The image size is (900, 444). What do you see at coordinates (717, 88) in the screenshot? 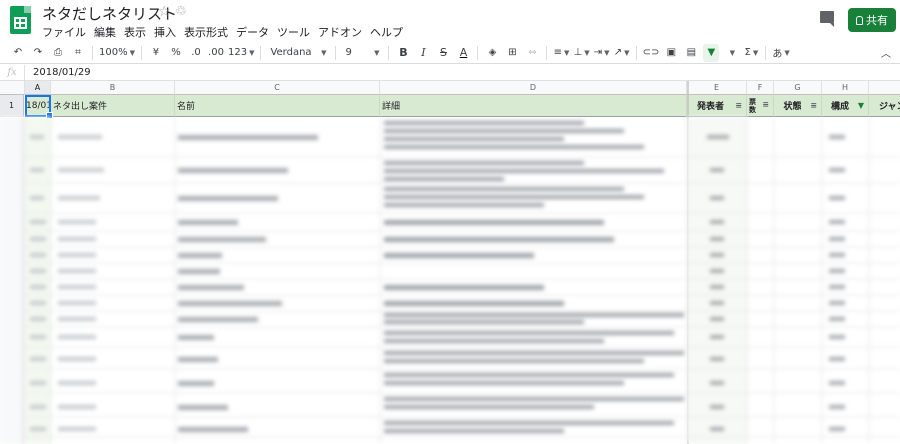
I see `column-header-e: E` at bounding box center [717, 88].